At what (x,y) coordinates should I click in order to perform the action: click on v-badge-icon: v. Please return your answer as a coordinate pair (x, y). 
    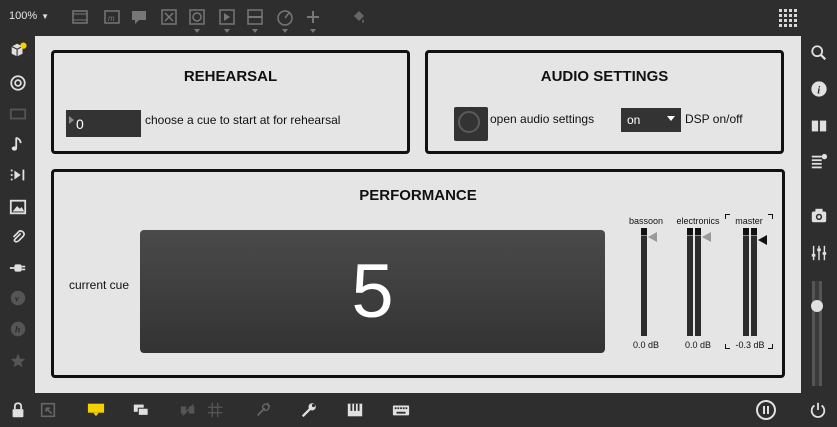
    Looking at the image, I should click on (18, 298).